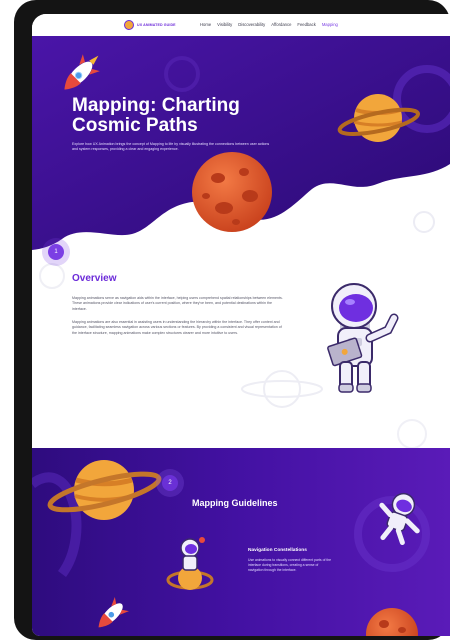  What do you see at coordinates (363, 338) in the screenshot?
I see `astronaut-laptop-icon` at bounding box center [363, 338].